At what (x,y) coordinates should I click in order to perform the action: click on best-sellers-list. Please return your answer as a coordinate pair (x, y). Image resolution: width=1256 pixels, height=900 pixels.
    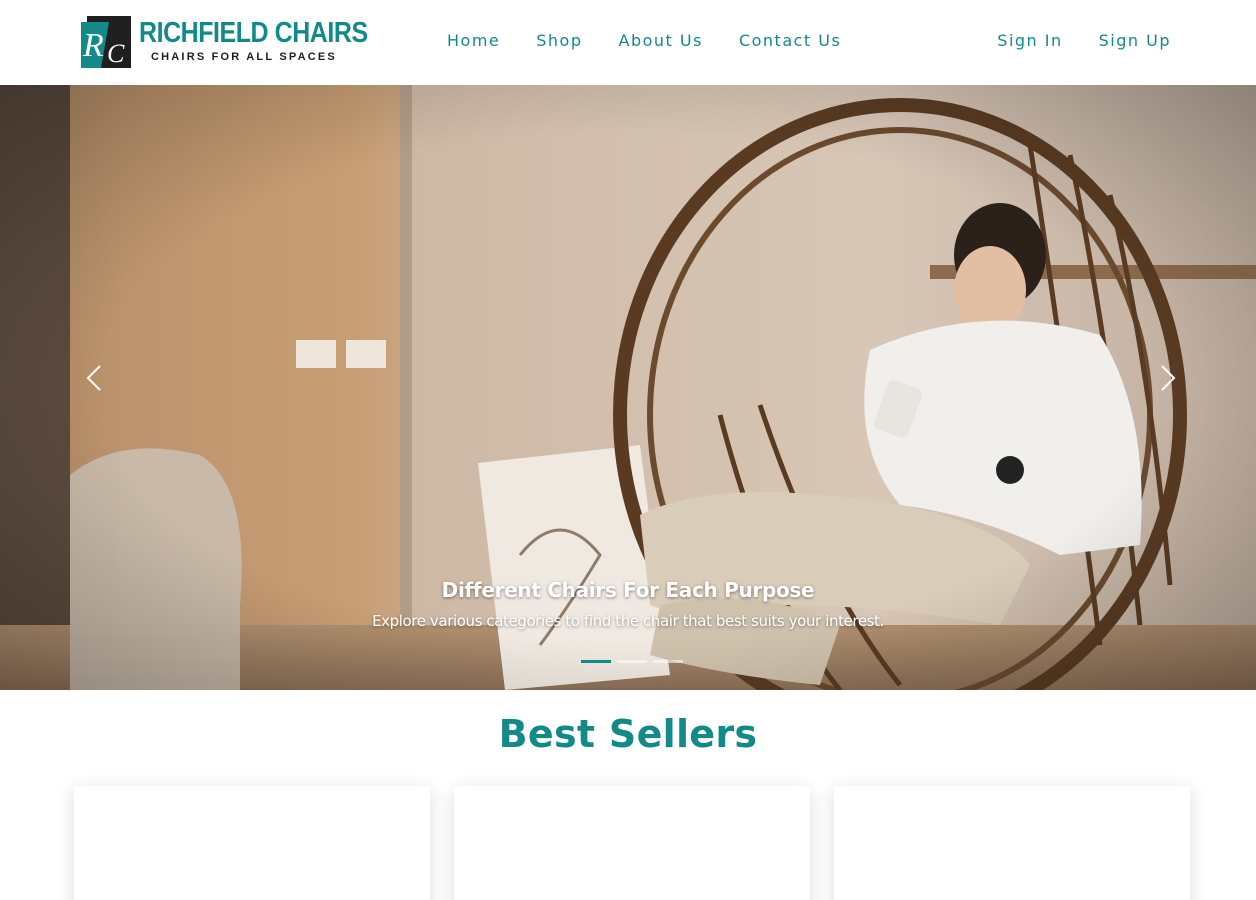
    Looking at the image, I should click on (632, 843).